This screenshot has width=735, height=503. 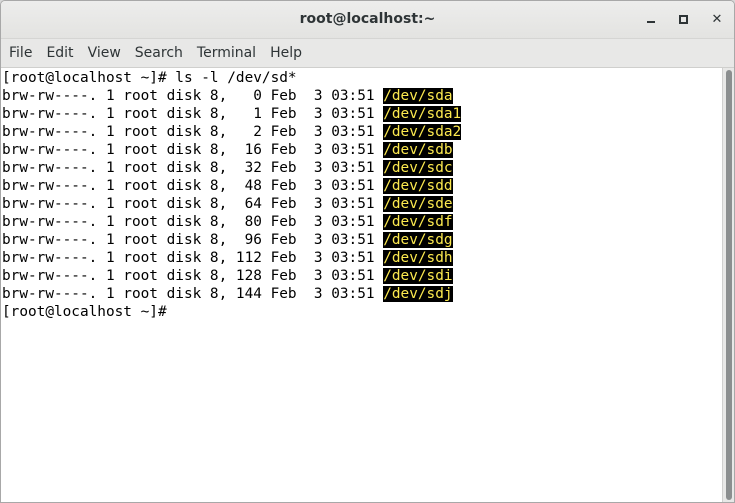 What do you see at coordinates (149, 78) in the screenshot?
I see `command-line: [root@localhost ~]# ls -l /dev/sd*` at bounding box center [149, 78].